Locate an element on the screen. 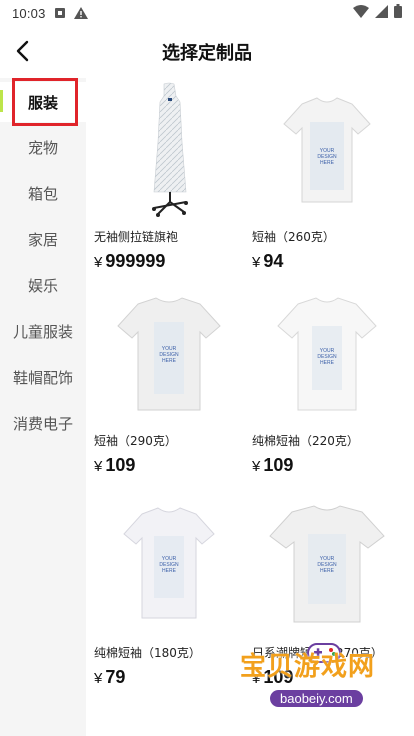 This screenshot has width=414, height=736. sidebar-item-shoes-accessories: 鞋帽配饰 is located at coordinates (43, 377).